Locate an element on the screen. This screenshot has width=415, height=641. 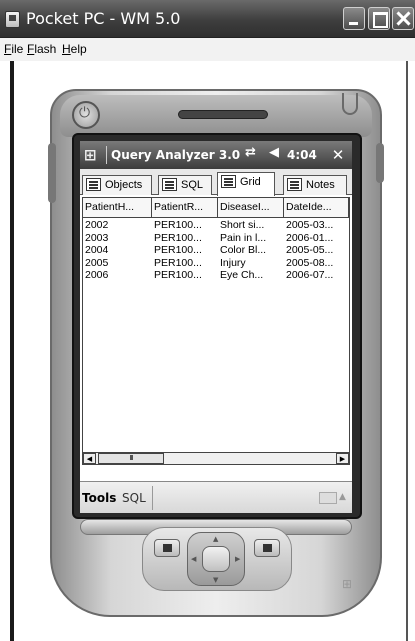
close-button is located at coordinates (403, 18).